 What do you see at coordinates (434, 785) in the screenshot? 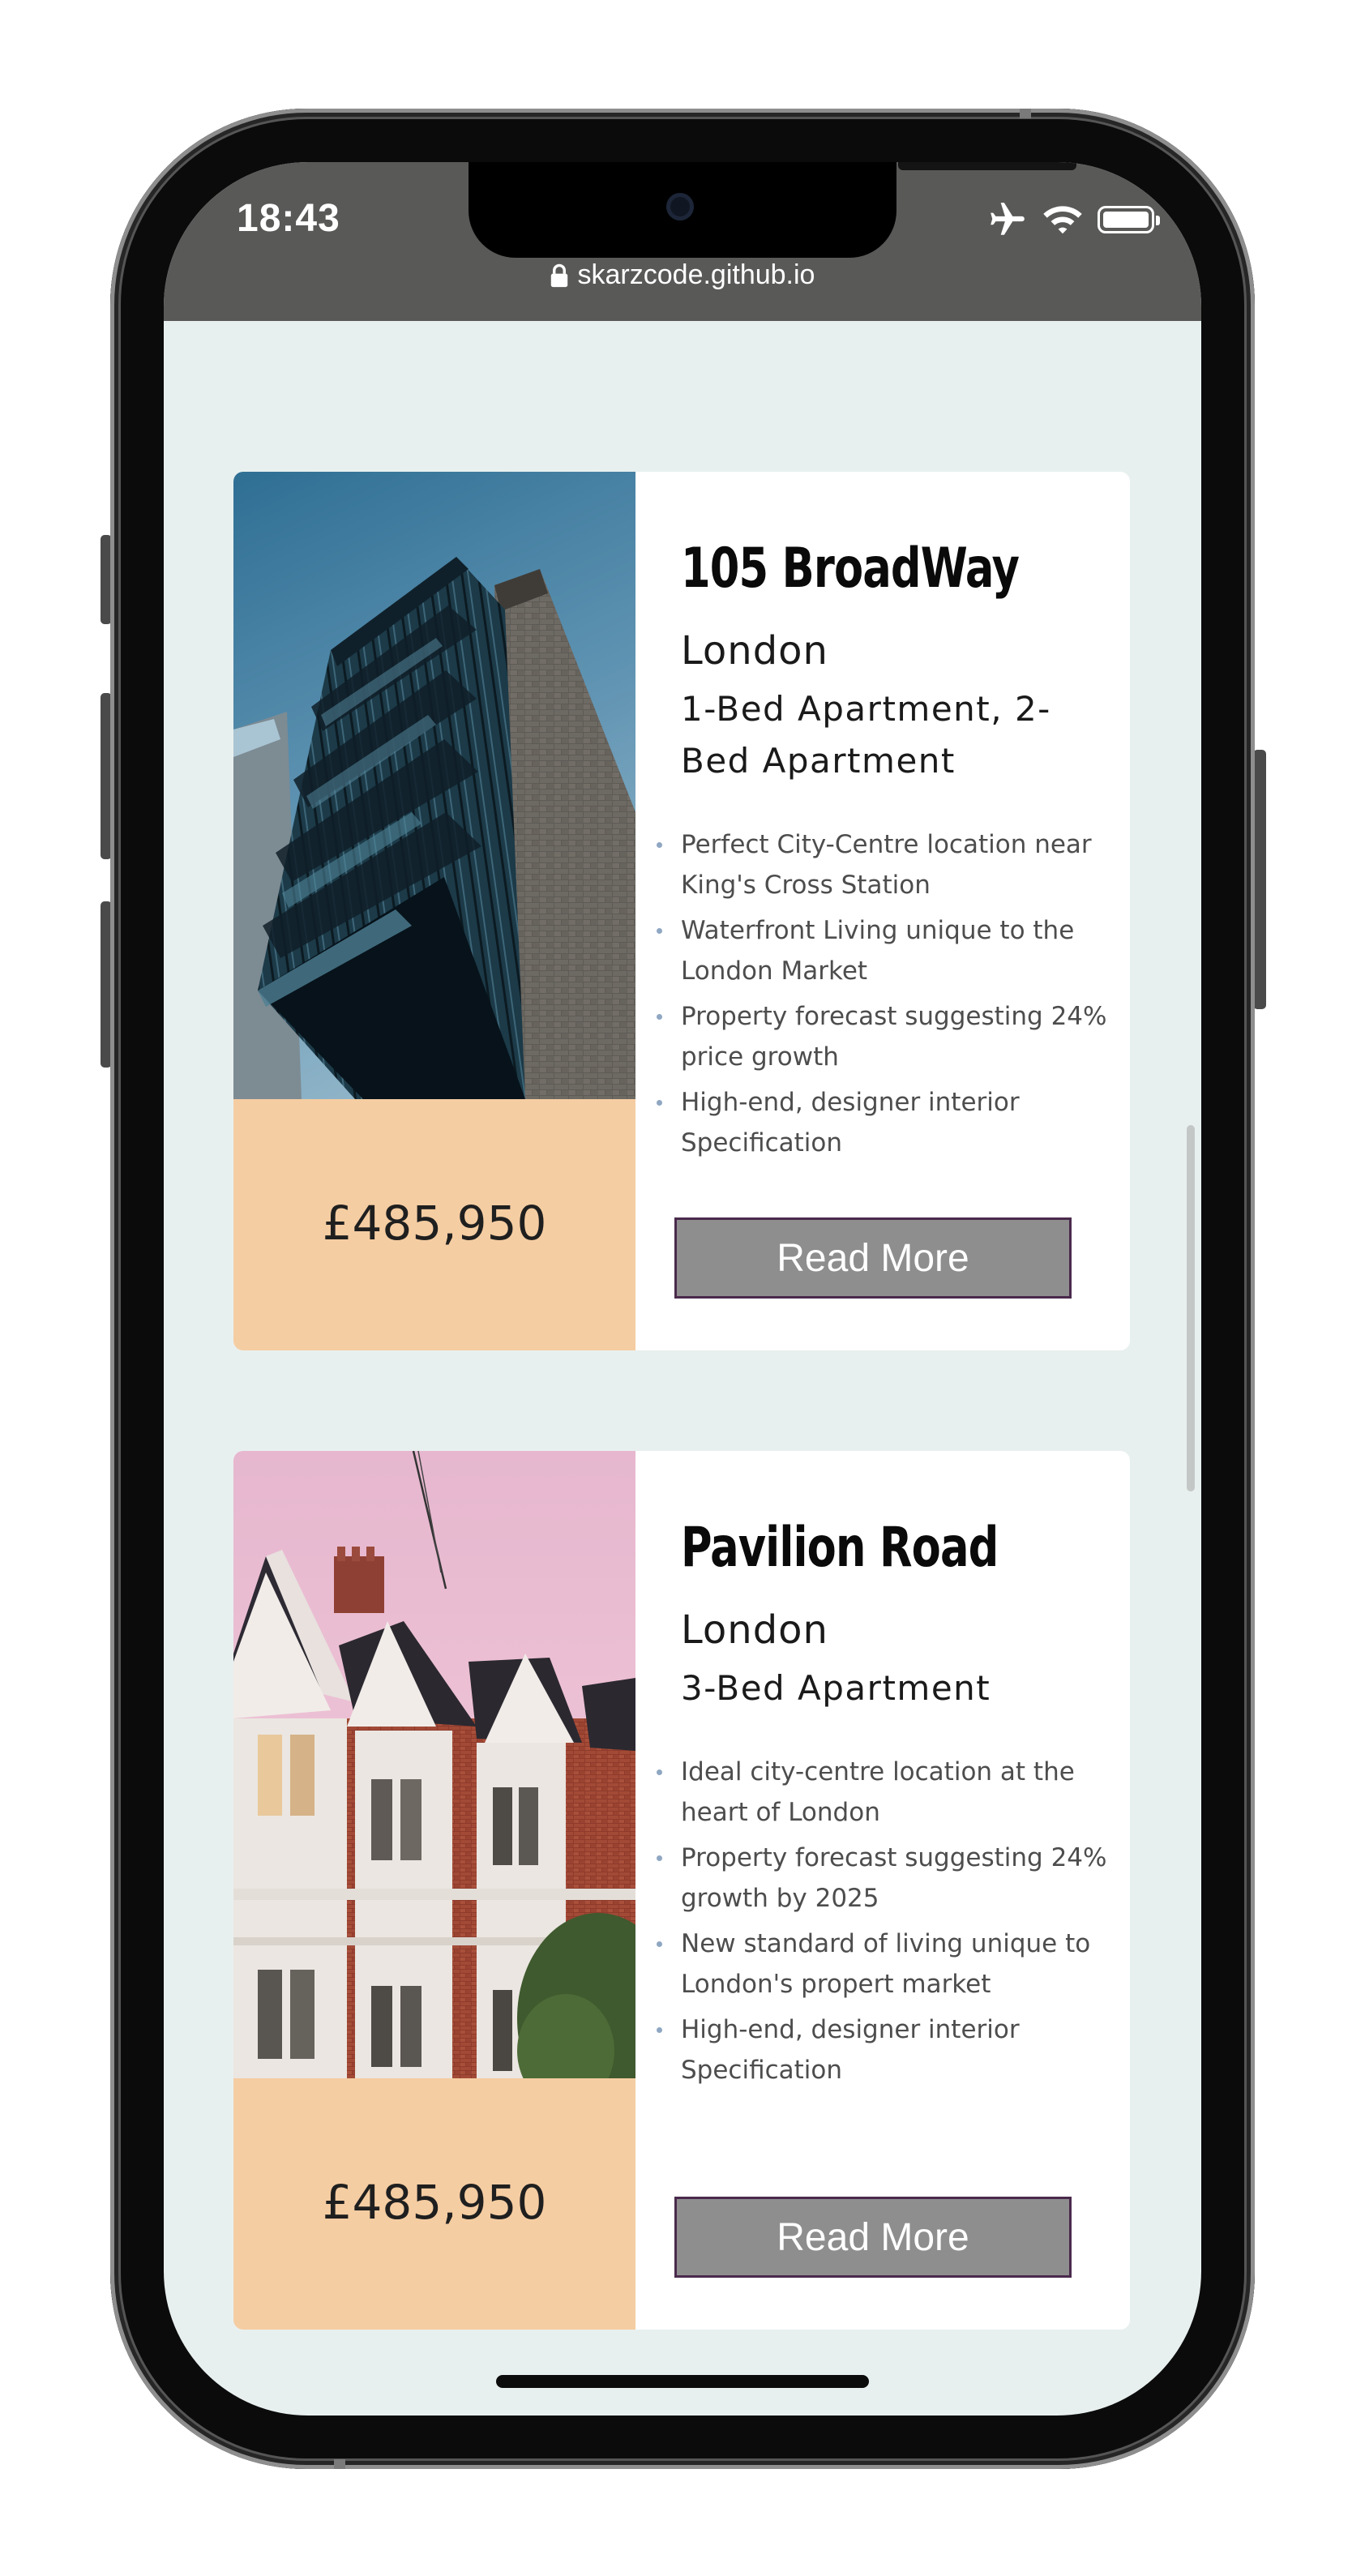
I see `tower-block-photo` at bounding box center [434, 785].